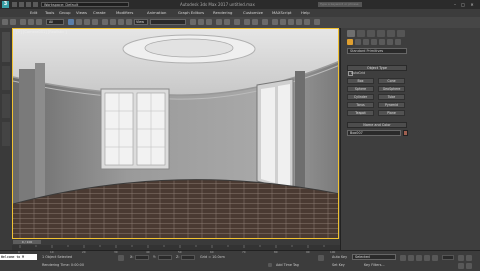  Describe the element at coordinates (448, 257) in the screenshot. I see `current-frame-field` at that location.